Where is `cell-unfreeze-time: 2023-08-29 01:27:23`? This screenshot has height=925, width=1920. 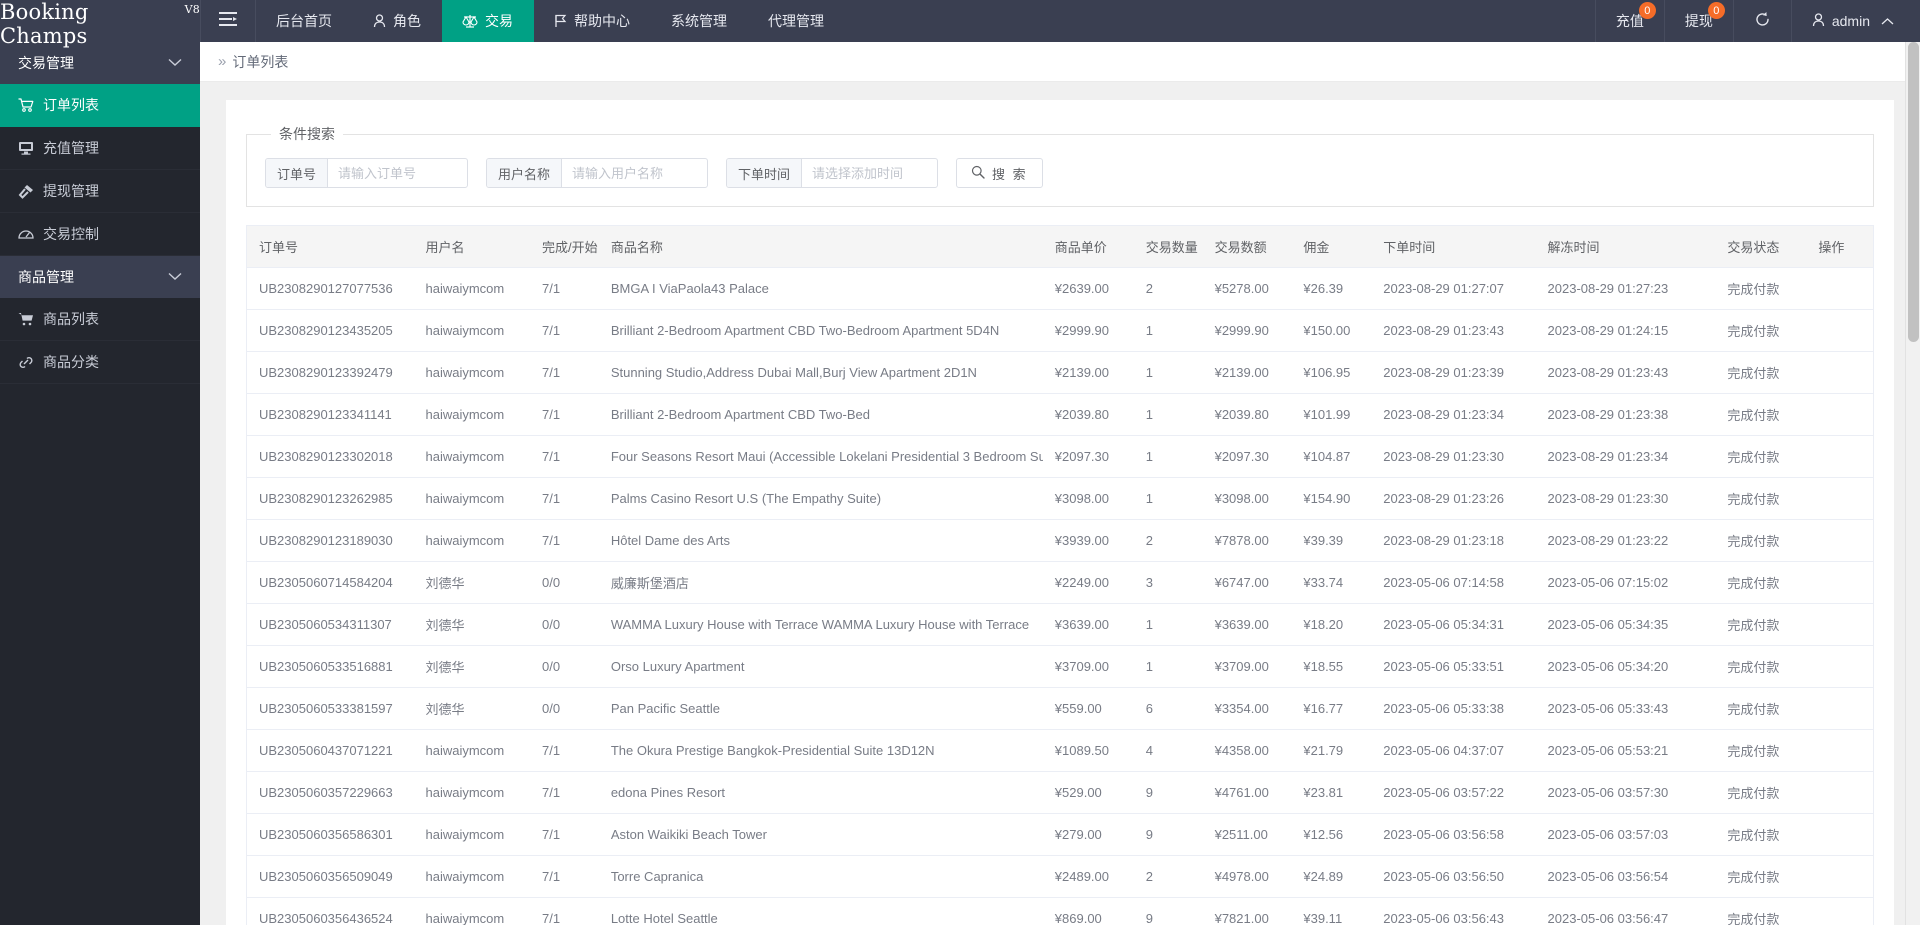
cell-unfreeze-time: 2023-08-29 01:27:23 is located at coordinates (1625, 288).